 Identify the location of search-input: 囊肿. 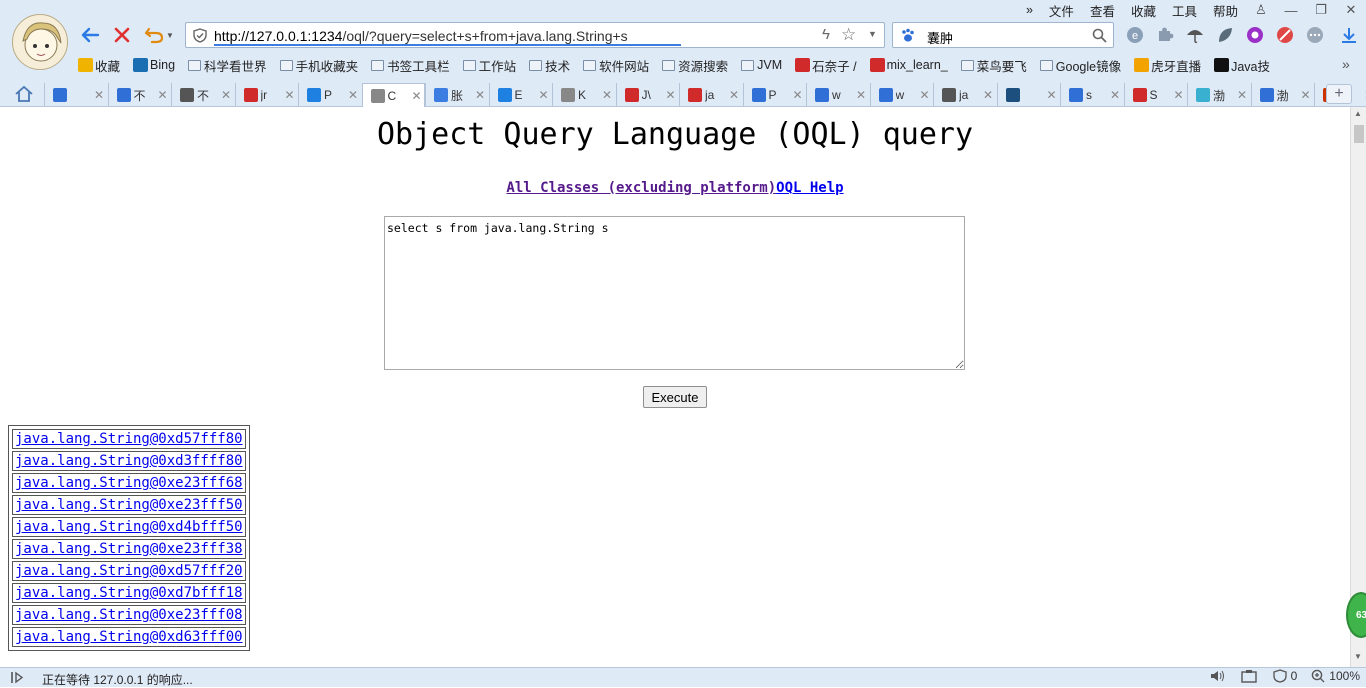
(940, 37).